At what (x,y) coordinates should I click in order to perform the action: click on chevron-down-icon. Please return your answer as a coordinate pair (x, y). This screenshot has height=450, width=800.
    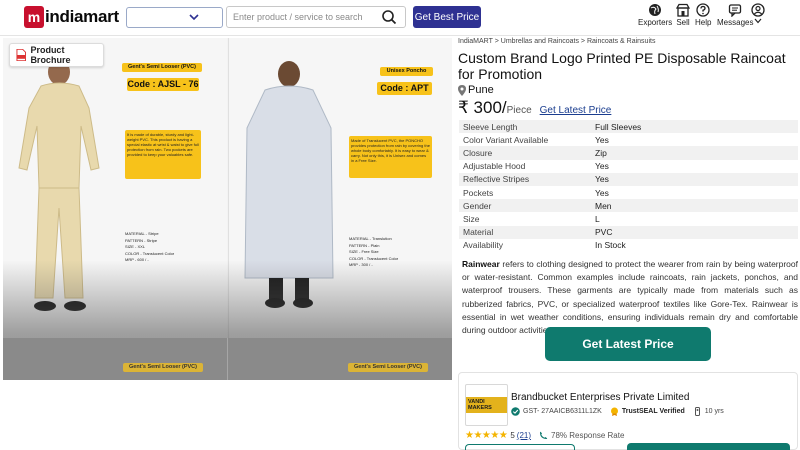
    Looking at the image, I should click on (194, 17).